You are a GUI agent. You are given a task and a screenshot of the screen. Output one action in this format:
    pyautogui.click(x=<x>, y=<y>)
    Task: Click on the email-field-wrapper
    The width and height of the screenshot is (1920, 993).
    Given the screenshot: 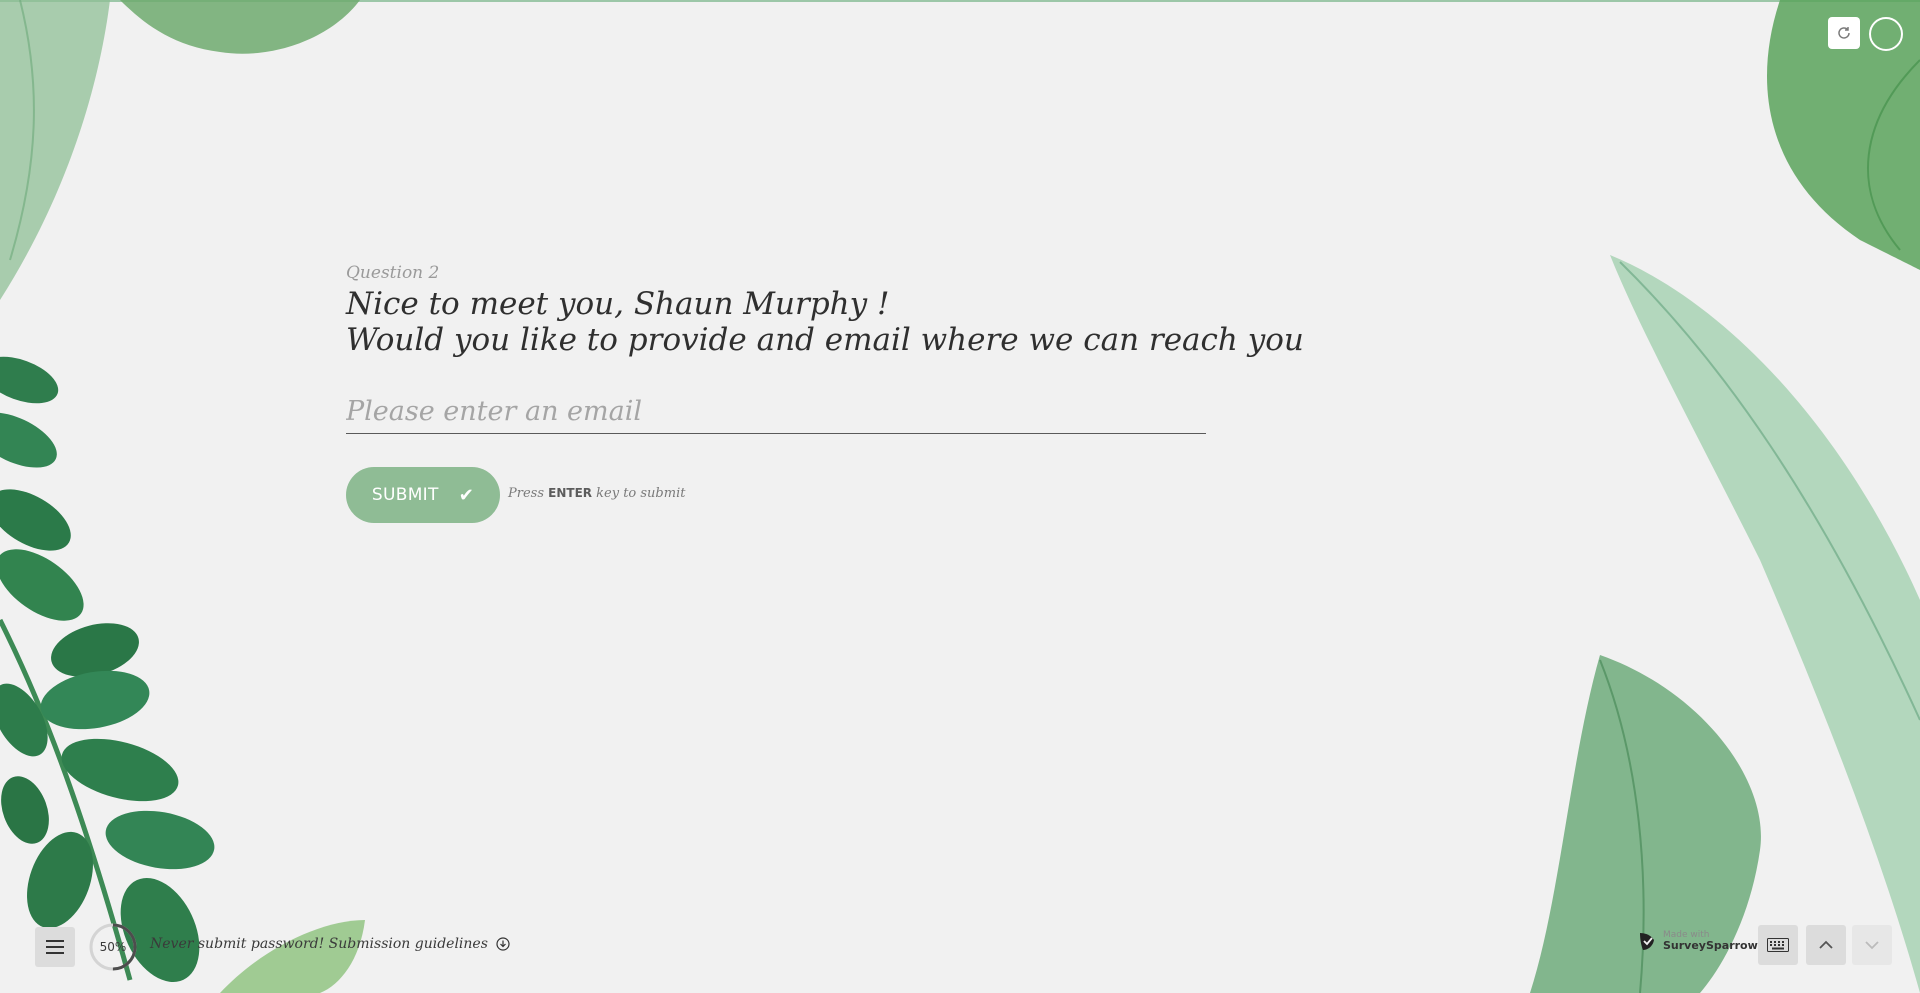 What is the action you would take?
    pyautogui.click(x=776, y=413)
    